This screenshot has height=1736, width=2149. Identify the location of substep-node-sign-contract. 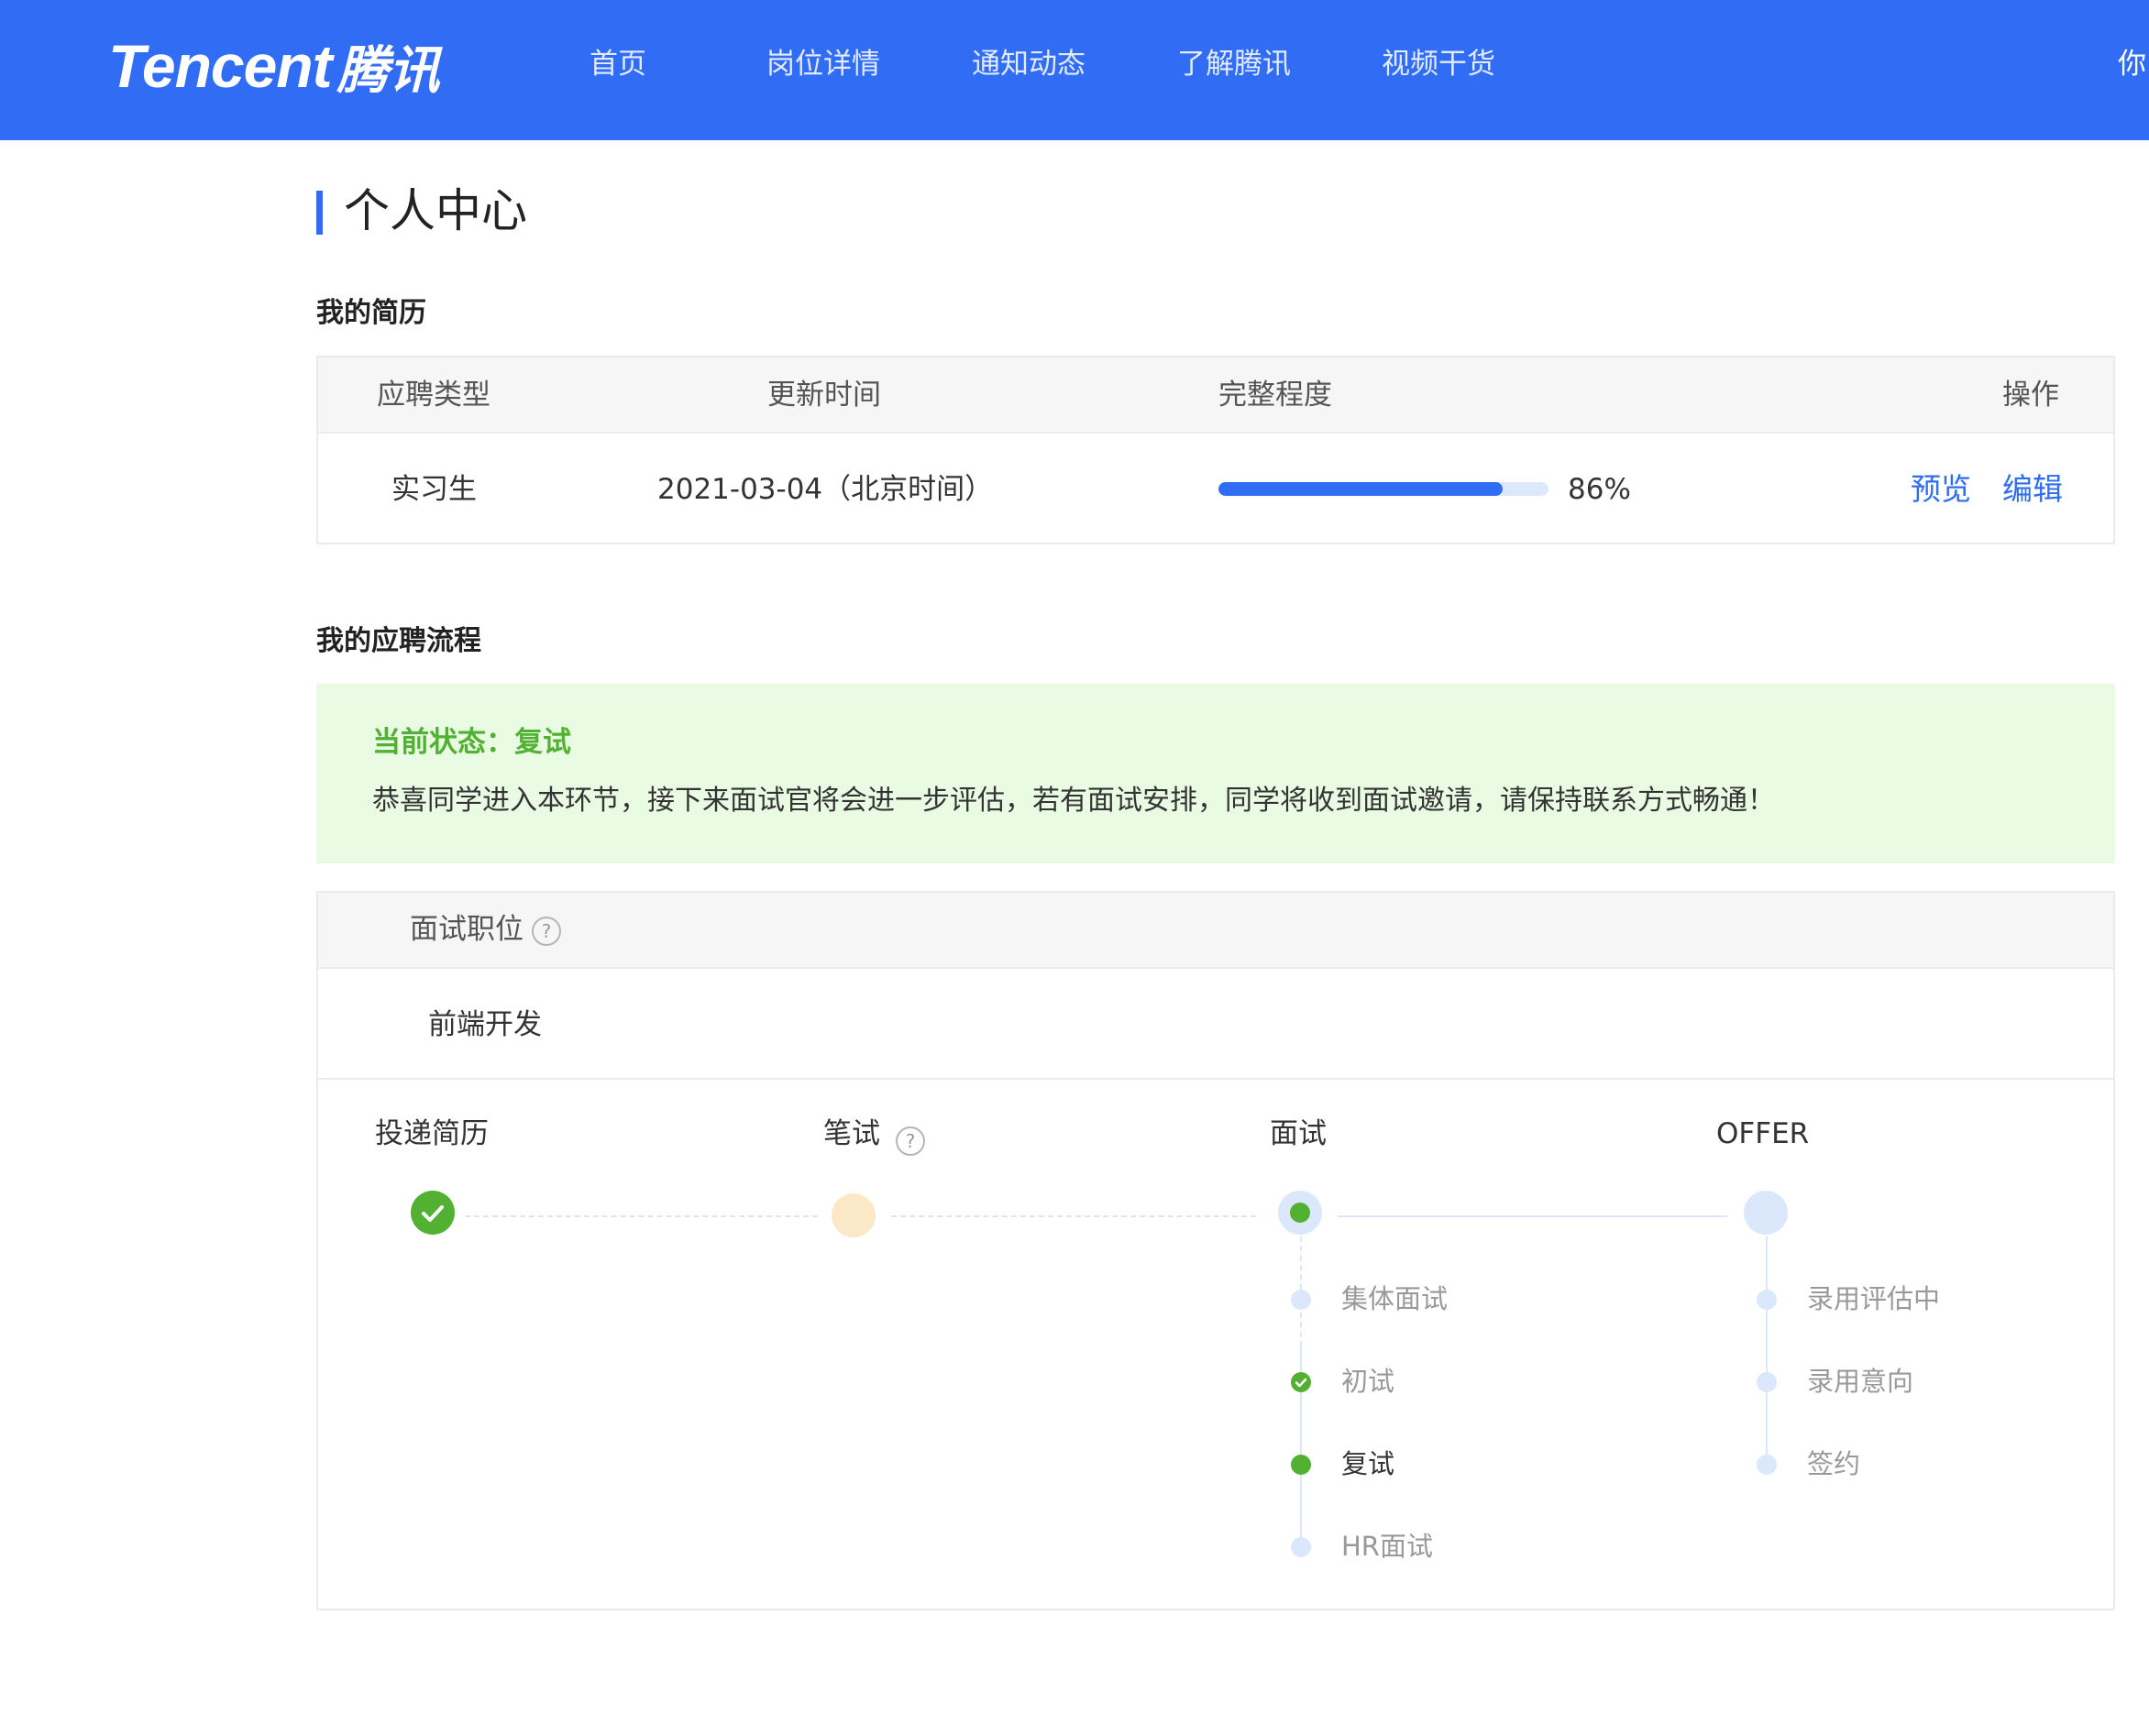
(1767, 1465).